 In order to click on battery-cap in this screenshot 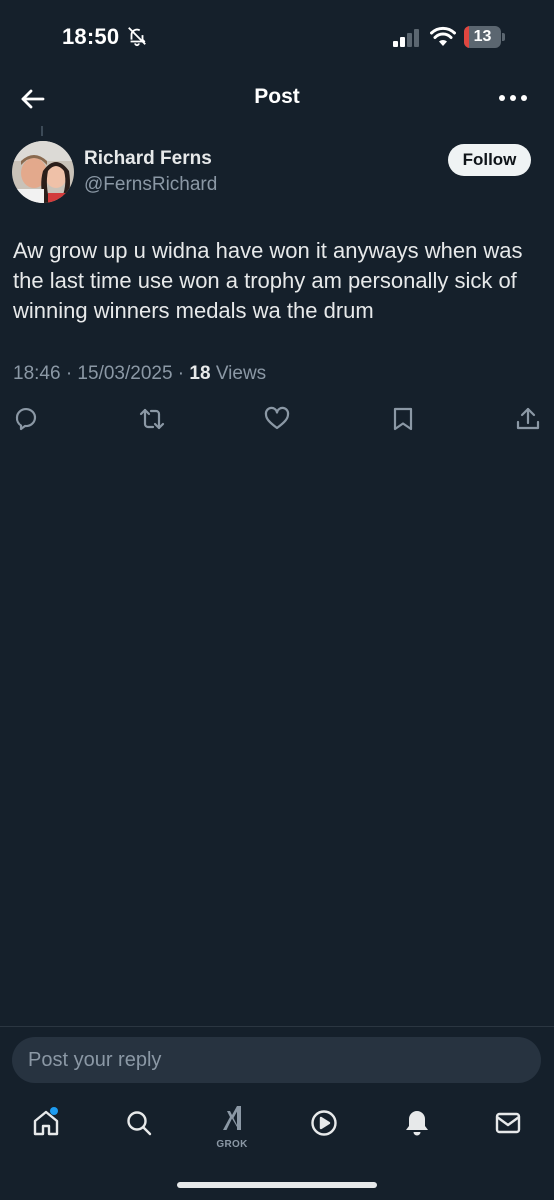, I will do `click(503, 37)`.